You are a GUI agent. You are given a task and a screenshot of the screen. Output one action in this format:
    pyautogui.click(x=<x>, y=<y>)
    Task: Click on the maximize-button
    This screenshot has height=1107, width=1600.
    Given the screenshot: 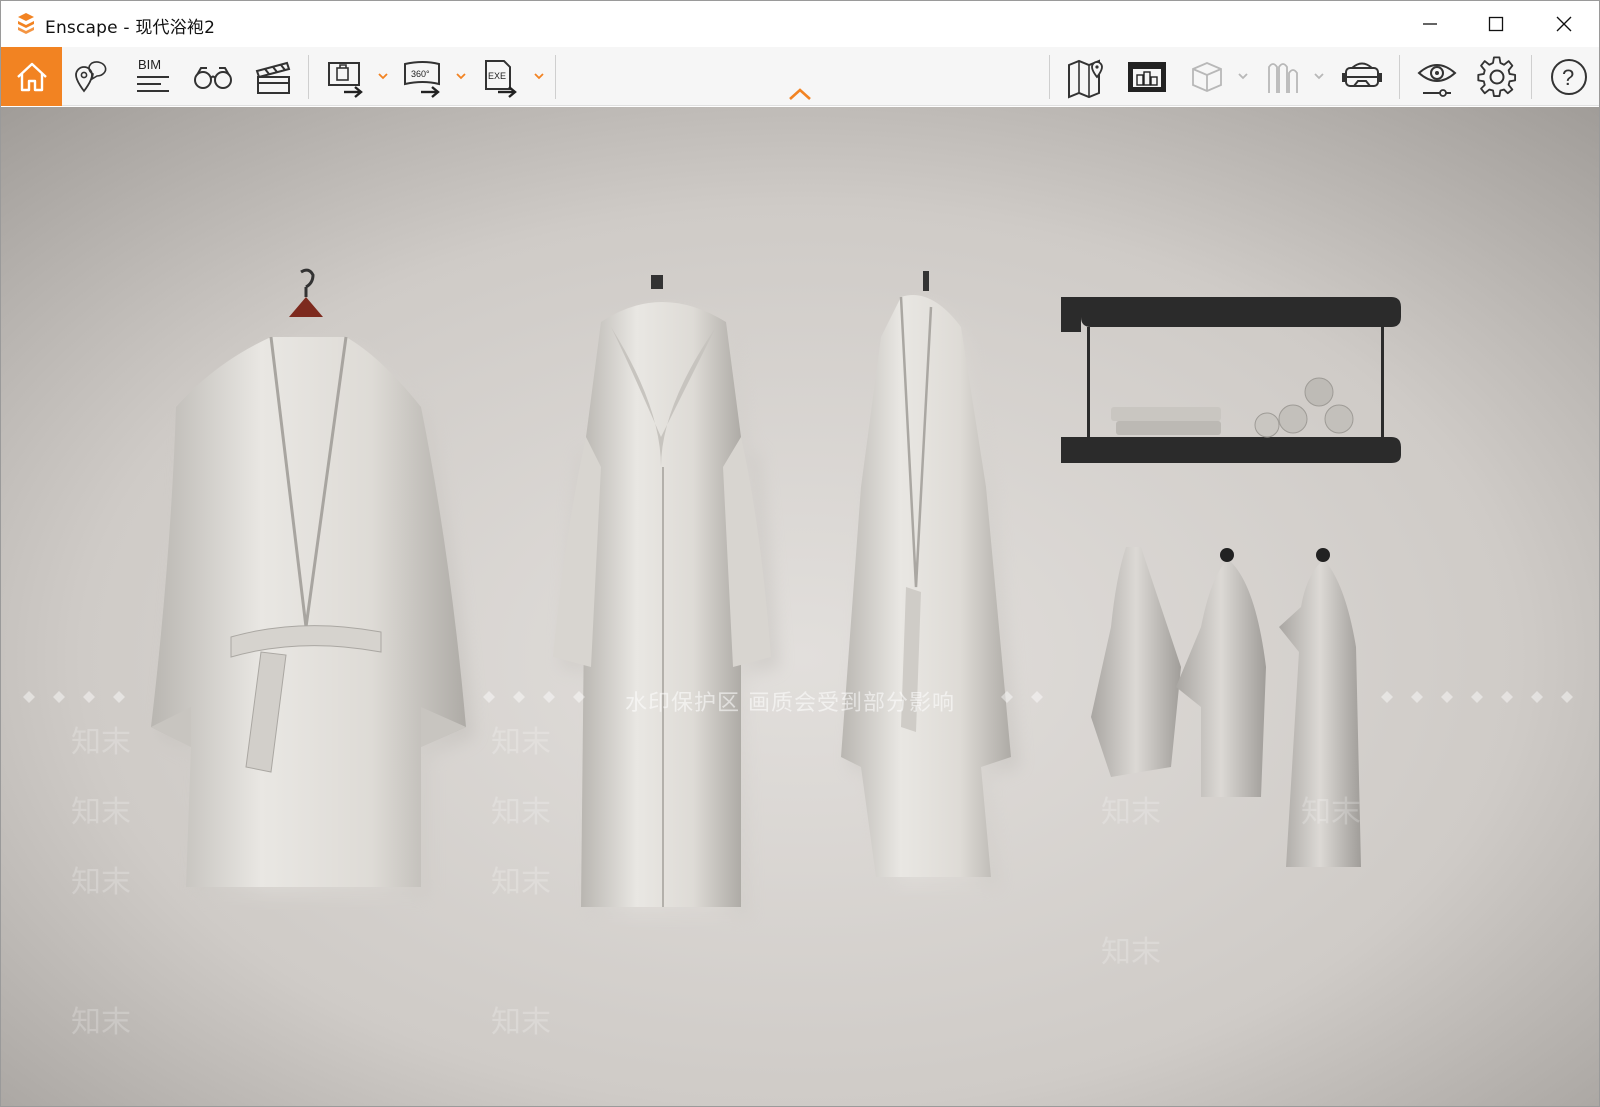 What is the action you would take?
    pyautogui.click(x=1496, y=24)
    